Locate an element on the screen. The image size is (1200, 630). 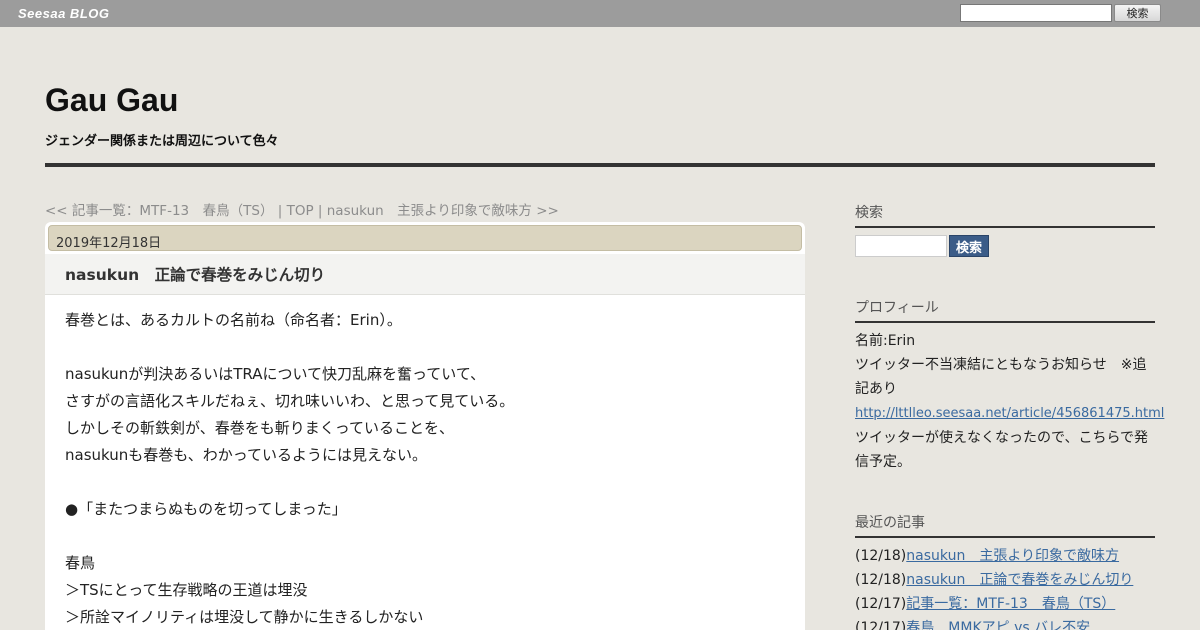
profile-name: 名前:Erin is located at coordinates (885, 341).